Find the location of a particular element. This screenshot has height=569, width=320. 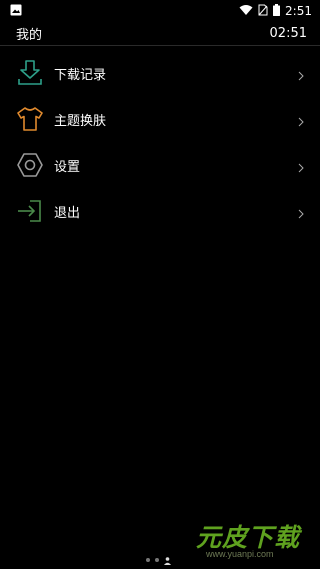

menu-item-logout: 退出 is located at coordinates (160, 211).